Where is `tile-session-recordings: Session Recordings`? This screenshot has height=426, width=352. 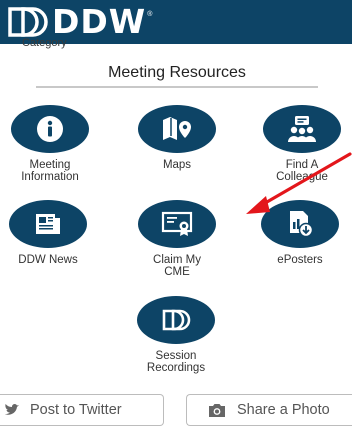
tile-session-recordings: Session Recordings is located at coordinates (176, 335).